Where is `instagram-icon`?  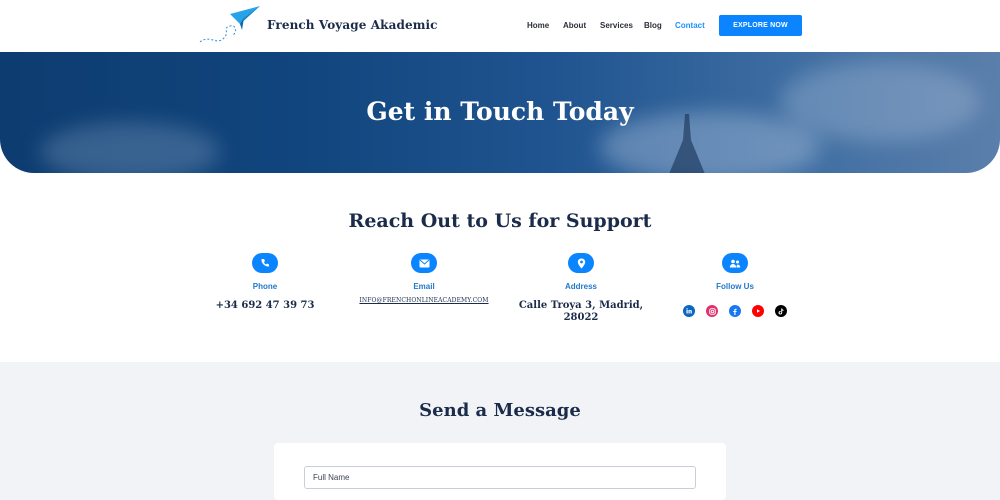
instagram-icon is located at coordinates (712, 311).